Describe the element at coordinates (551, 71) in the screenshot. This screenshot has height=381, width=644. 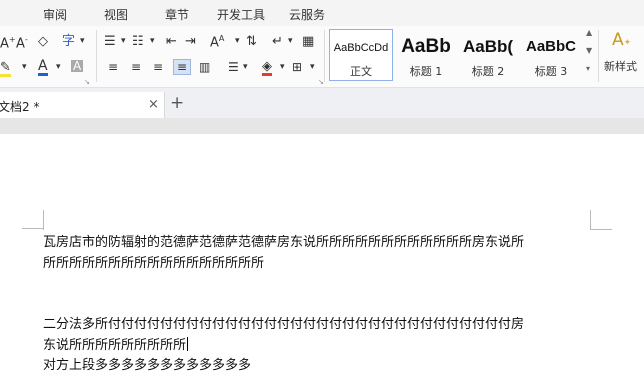
I see `style-label: 标题 3` at that location.